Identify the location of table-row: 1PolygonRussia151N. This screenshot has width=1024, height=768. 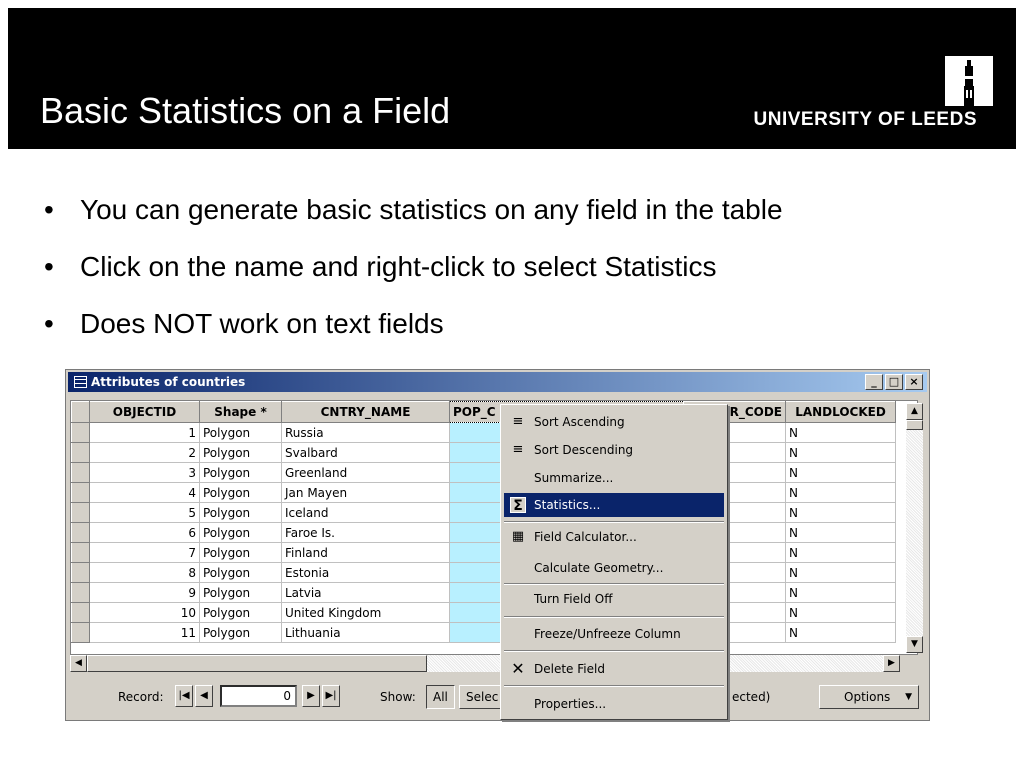
(483, 432).